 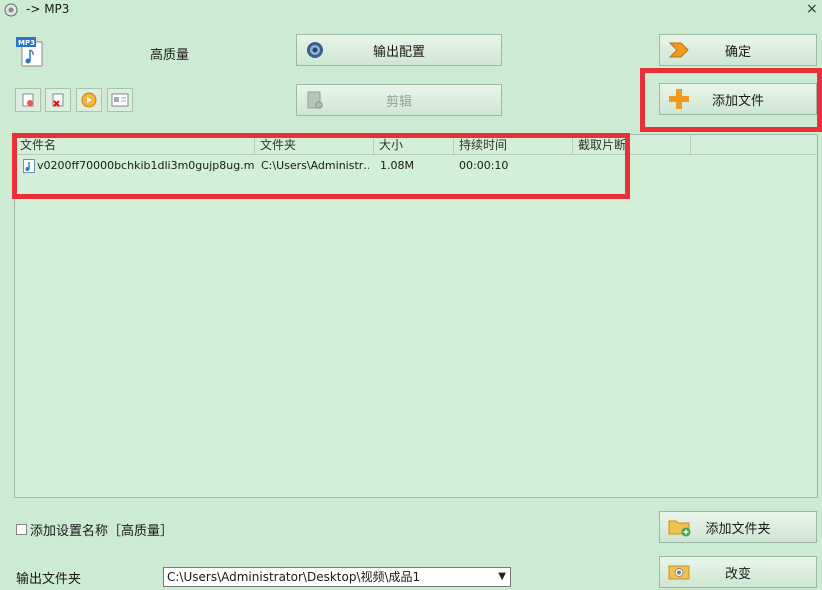 I want to click on output-folder-select: C:\Users\Administrator\Desktop\视频\成品1 ▼, so click(x=337, y=577).